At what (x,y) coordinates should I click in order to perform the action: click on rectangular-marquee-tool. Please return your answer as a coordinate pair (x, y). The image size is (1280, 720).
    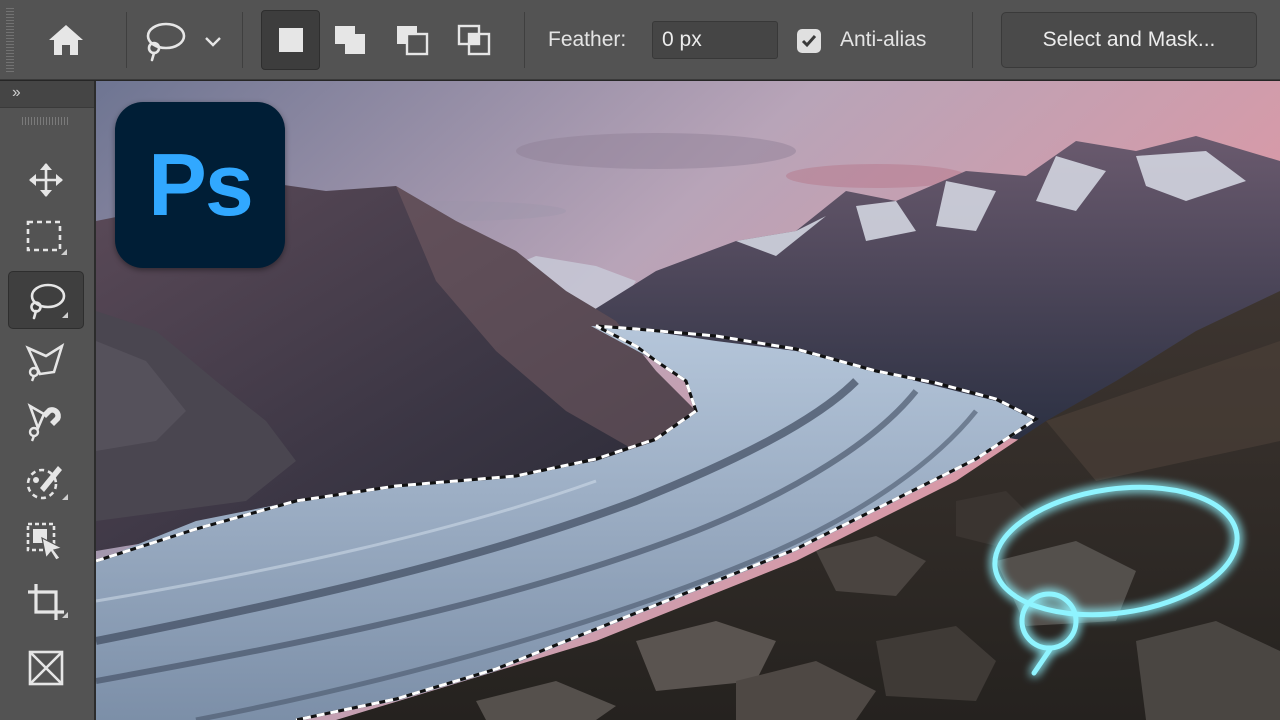
    Looking at the image, I should click on (46, 238).